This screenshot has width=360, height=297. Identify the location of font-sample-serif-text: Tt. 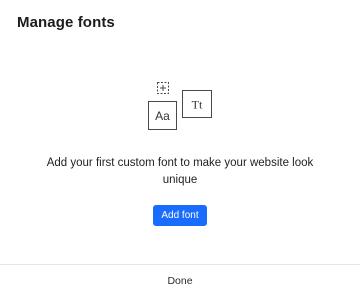
(197, 105).